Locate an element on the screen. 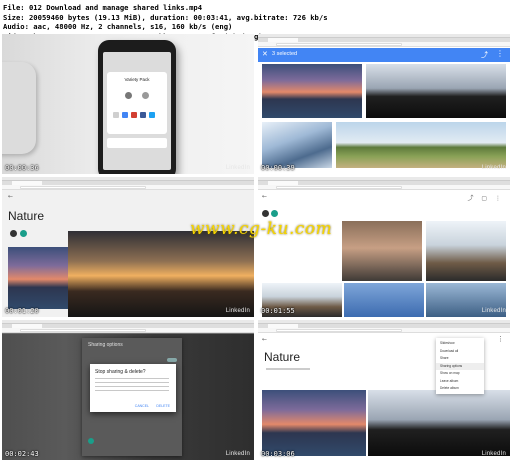  confirm-title: Stop sharing & delete? is located at coordinates (120, 372).